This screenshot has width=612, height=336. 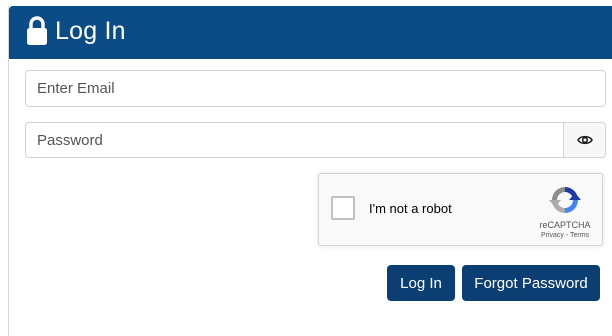 I want to click on forgot-password-button: Forgot Password, so click(x=531, y=283).